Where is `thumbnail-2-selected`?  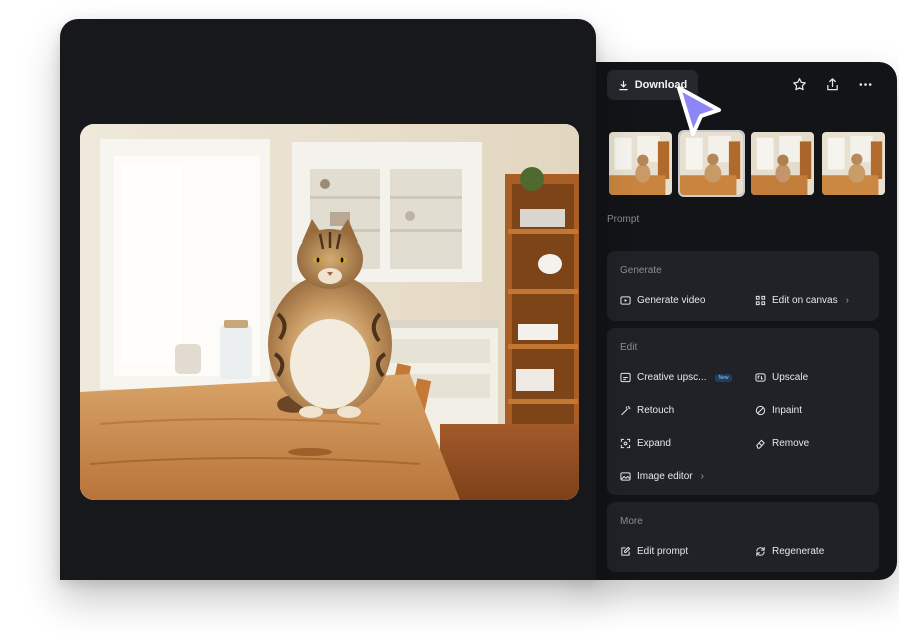 thumbnail-2-selected is located at coordinates (711, 163).